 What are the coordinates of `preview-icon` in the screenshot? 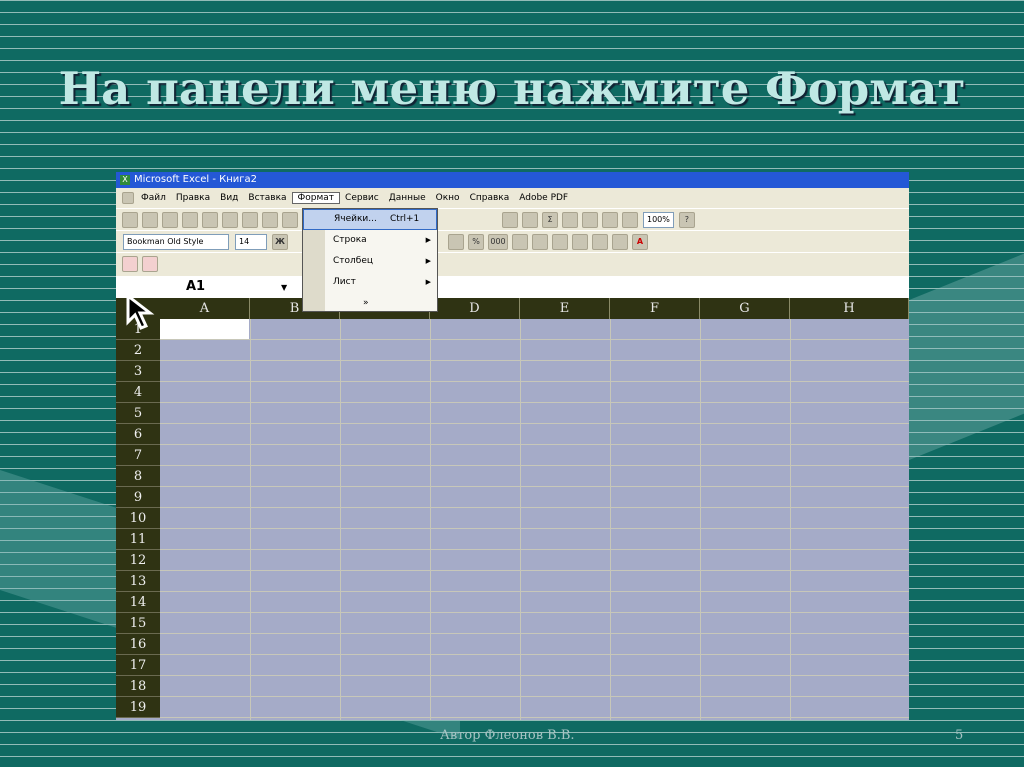 It's located at (250, 219).